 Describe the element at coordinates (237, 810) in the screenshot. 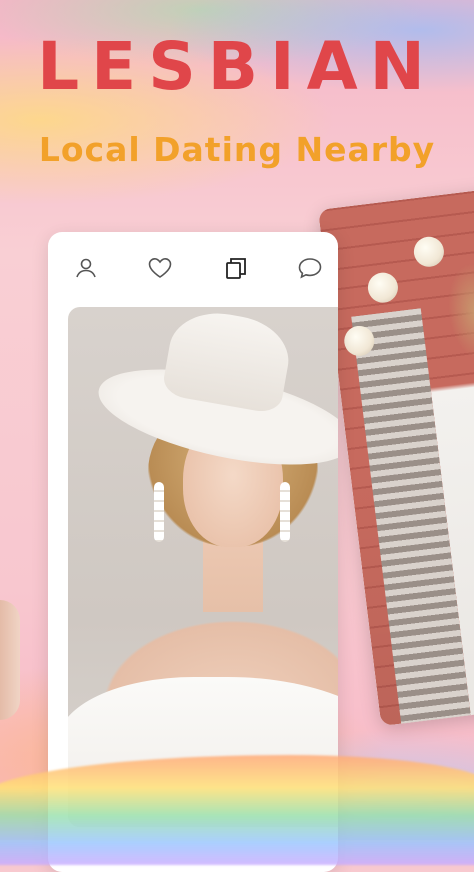

I see `rainbow-wave` at that location.